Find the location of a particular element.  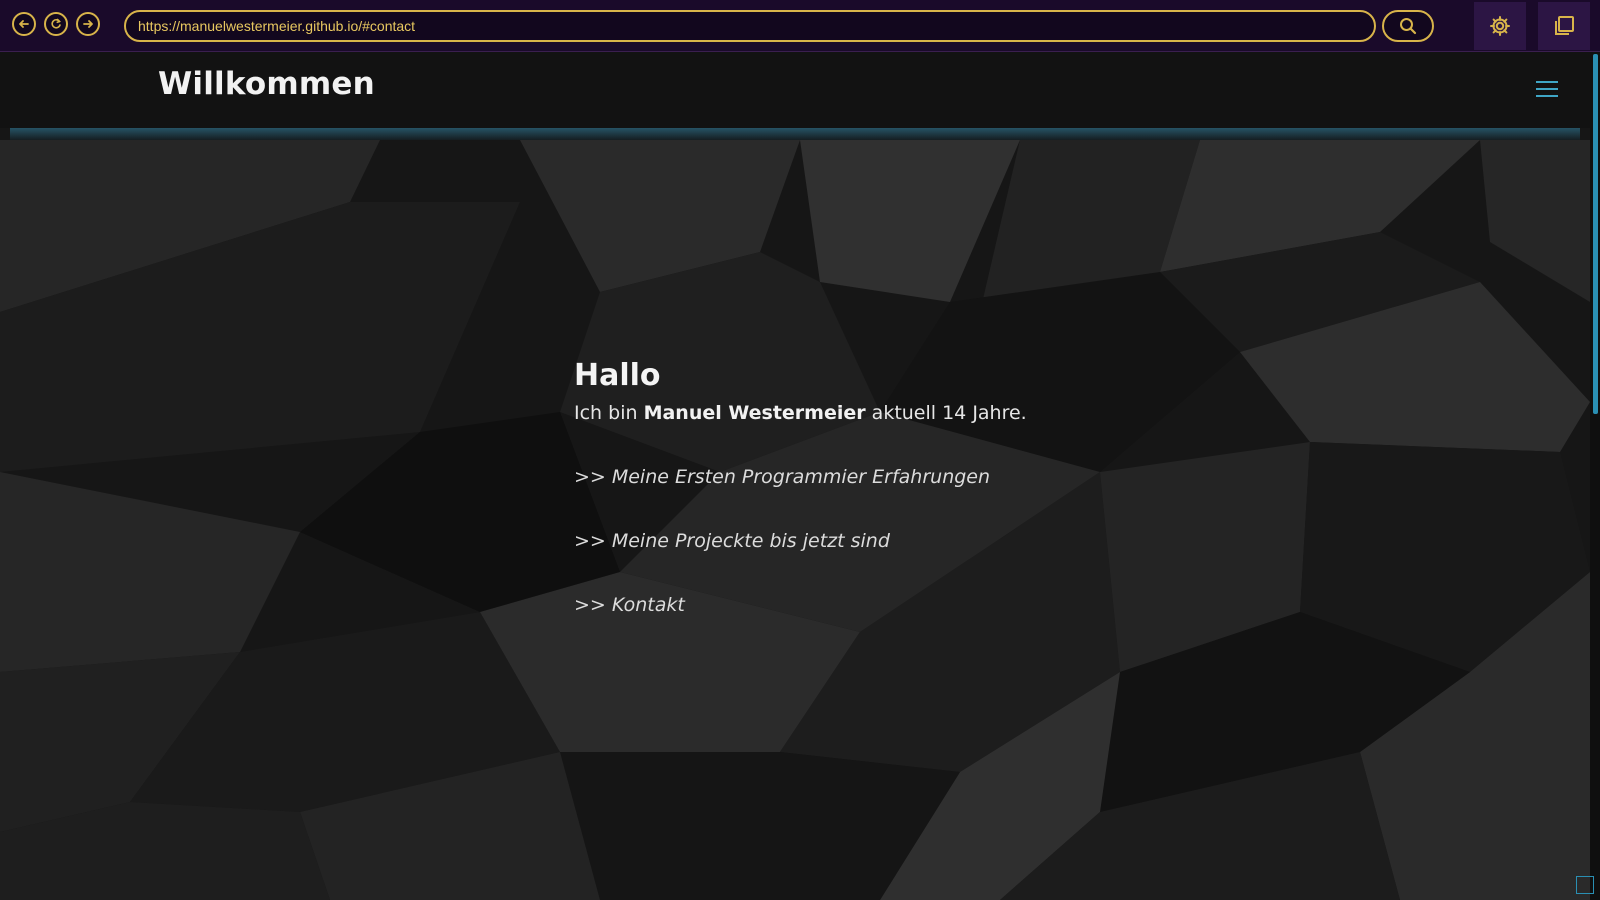

search-icon is located at coordinates (1408, 26).